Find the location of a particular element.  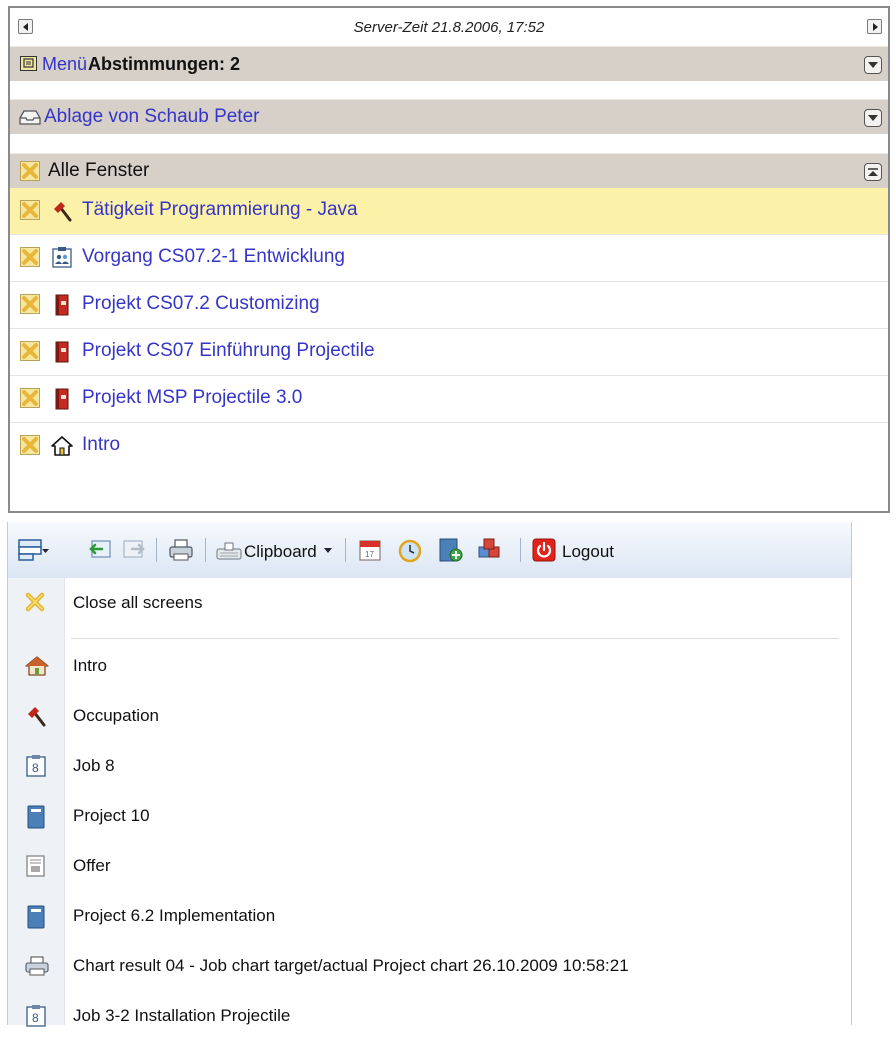

menu-item-label: Job 8 is located at coordinates (94, 765).